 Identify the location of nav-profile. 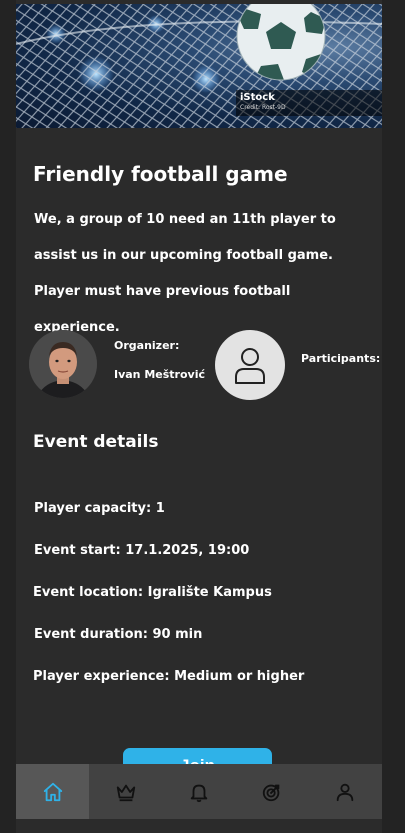
(345, 791).